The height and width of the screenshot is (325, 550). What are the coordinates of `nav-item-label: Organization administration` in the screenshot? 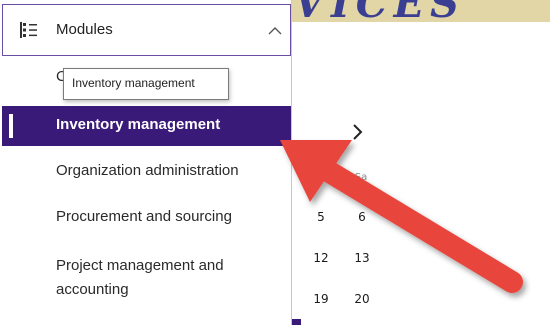 It's located at (147, 170).